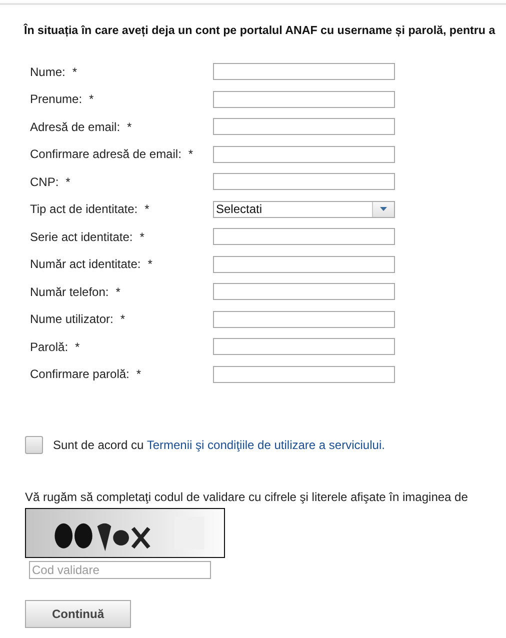  I want to click on field-label: Adresă de email: *, so click(81, 127).